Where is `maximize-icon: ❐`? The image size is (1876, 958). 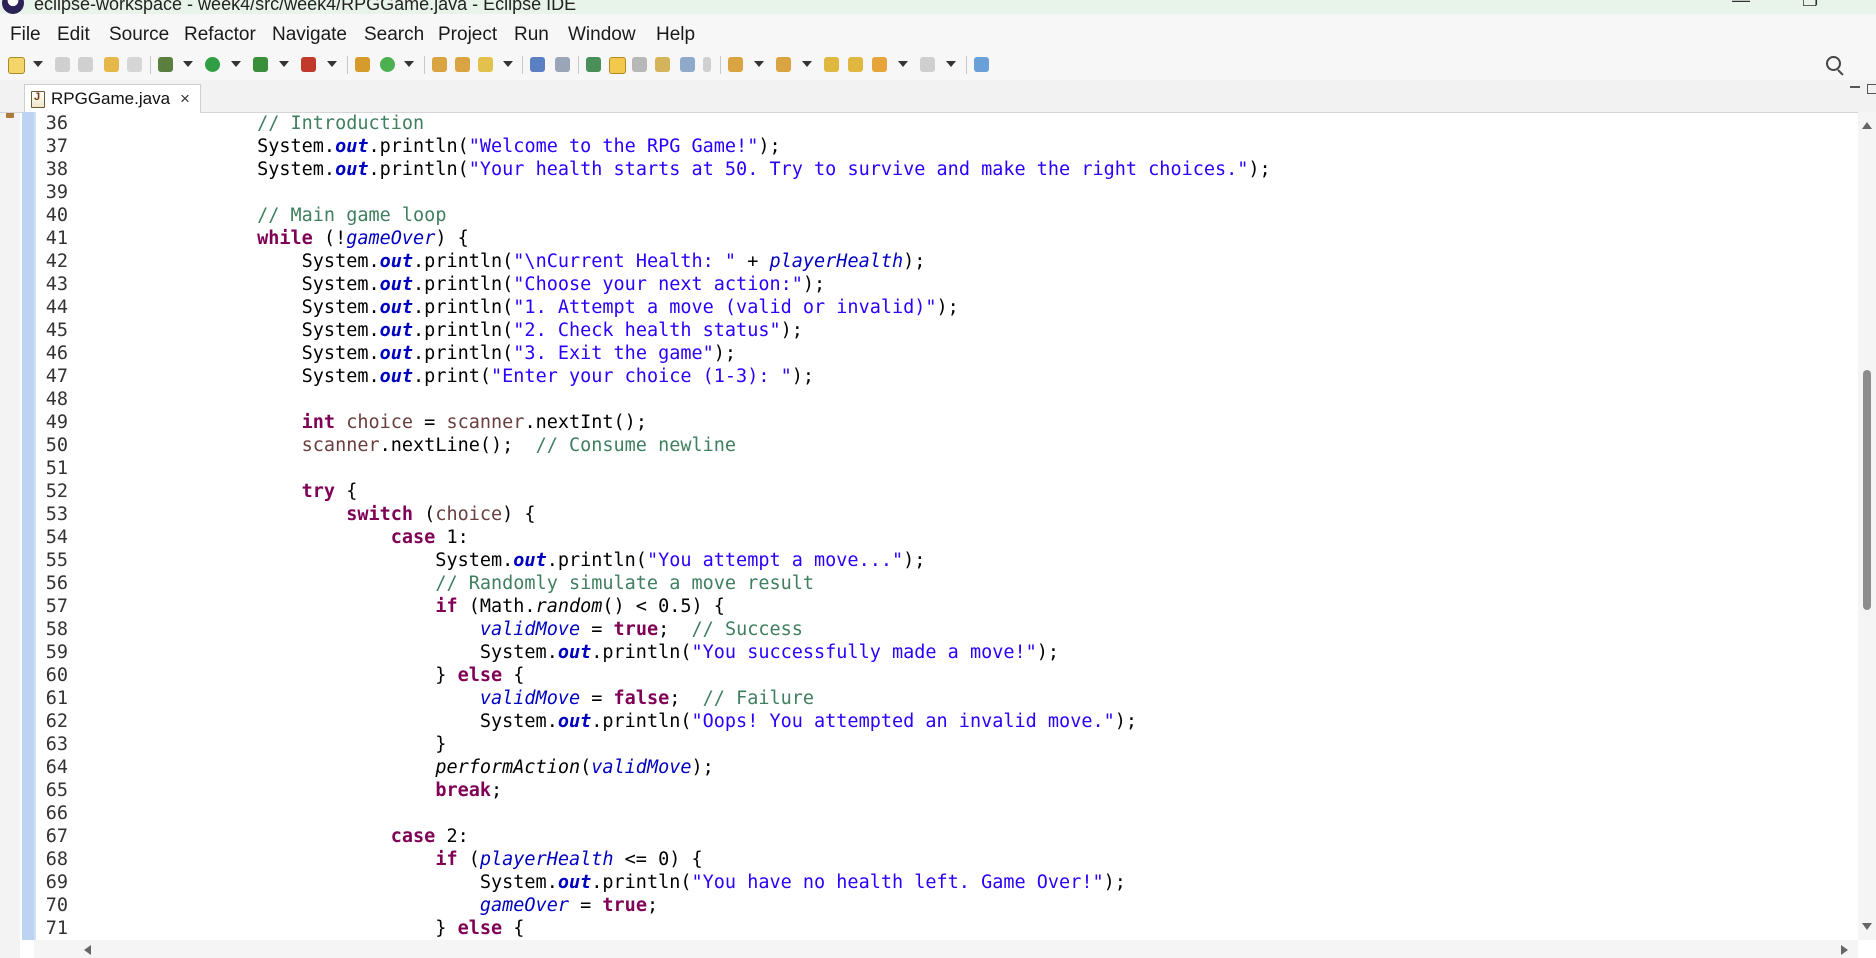 maximize-icon: ❐ is located at coordinates (1810, 5).